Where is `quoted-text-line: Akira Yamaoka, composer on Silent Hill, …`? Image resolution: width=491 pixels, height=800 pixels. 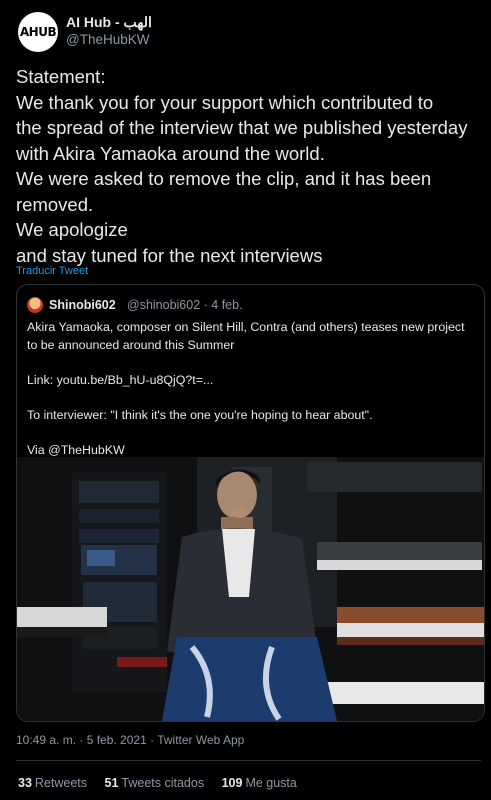 quoted-text-line: Akira Yamaoka, composer on Silent Hill, … is located at coordinates (246, 336).